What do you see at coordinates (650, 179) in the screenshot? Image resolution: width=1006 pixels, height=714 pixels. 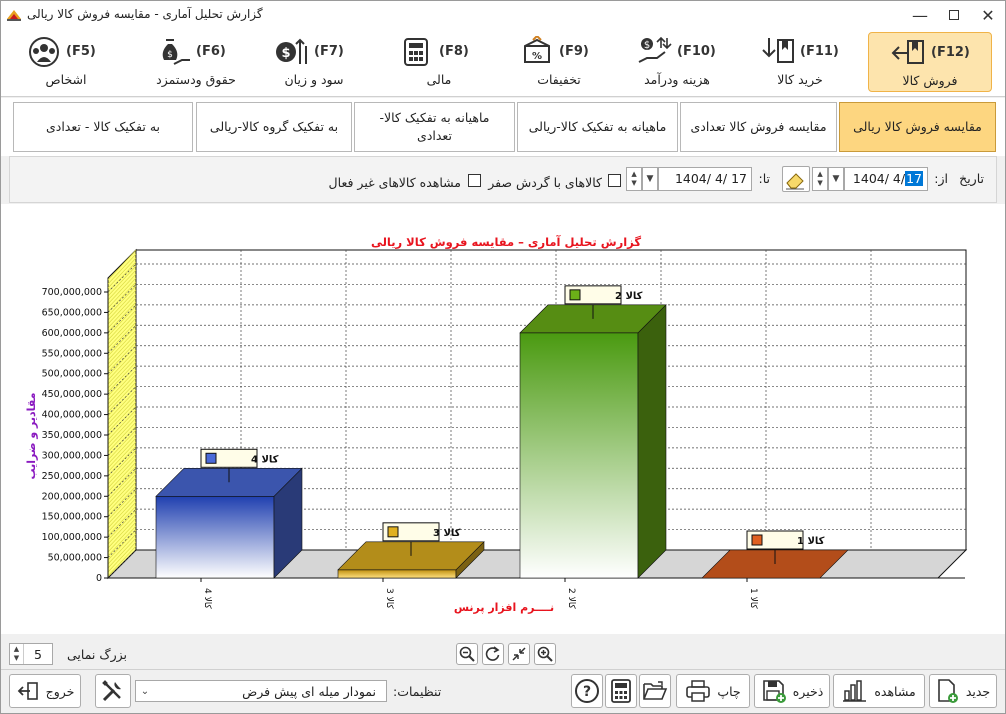 I see `to-date-dropdown: ▼` at bounding box center [650, 179].